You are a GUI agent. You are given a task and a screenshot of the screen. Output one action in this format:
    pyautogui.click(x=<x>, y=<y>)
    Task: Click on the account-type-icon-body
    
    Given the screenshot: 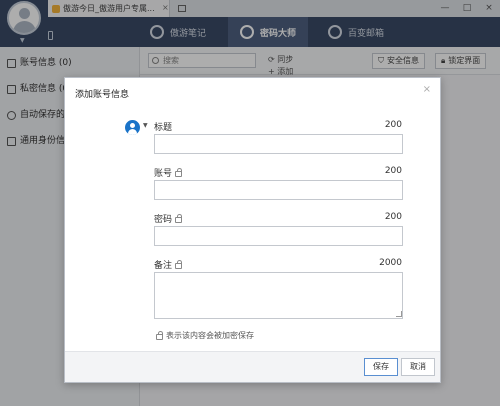 What is the action you would take?
    pyautogui.click(x=132, y=132)
    